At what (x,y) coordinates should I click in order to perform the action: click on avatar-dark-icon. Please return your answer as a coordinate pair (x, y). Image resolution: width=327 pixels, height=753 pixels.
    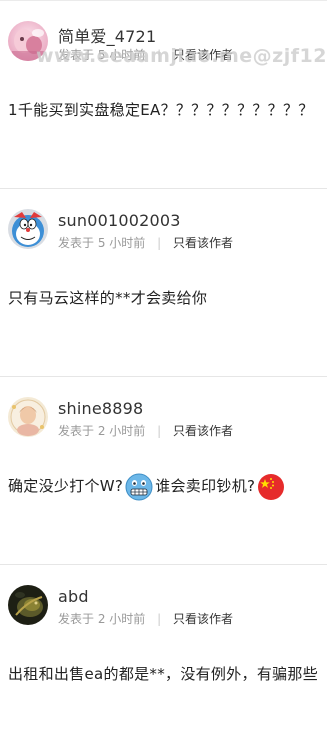
    Looking at the image, I should click on (28, 605).